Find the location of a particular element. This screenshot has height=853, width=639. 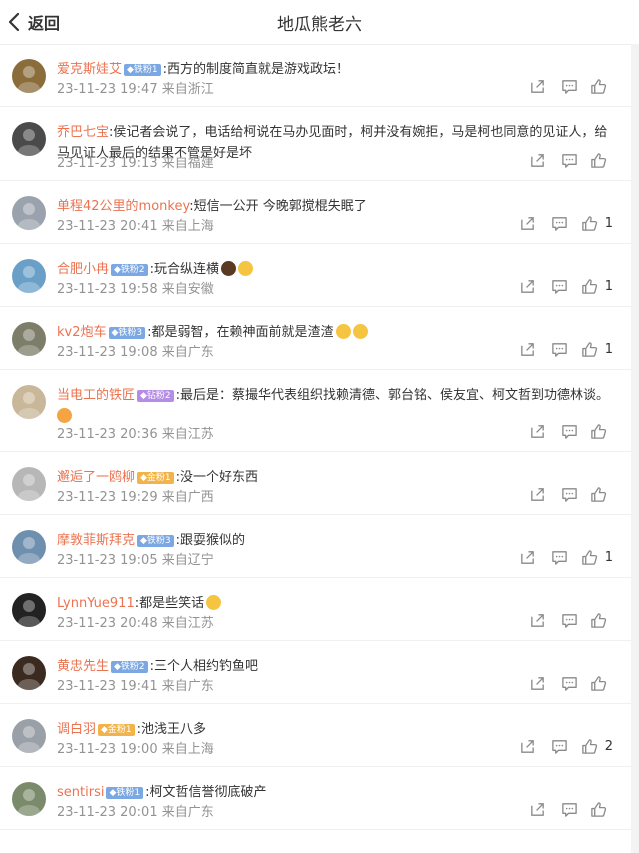

username: 爱克斯娃艾 is located at coordinates (89, 69).